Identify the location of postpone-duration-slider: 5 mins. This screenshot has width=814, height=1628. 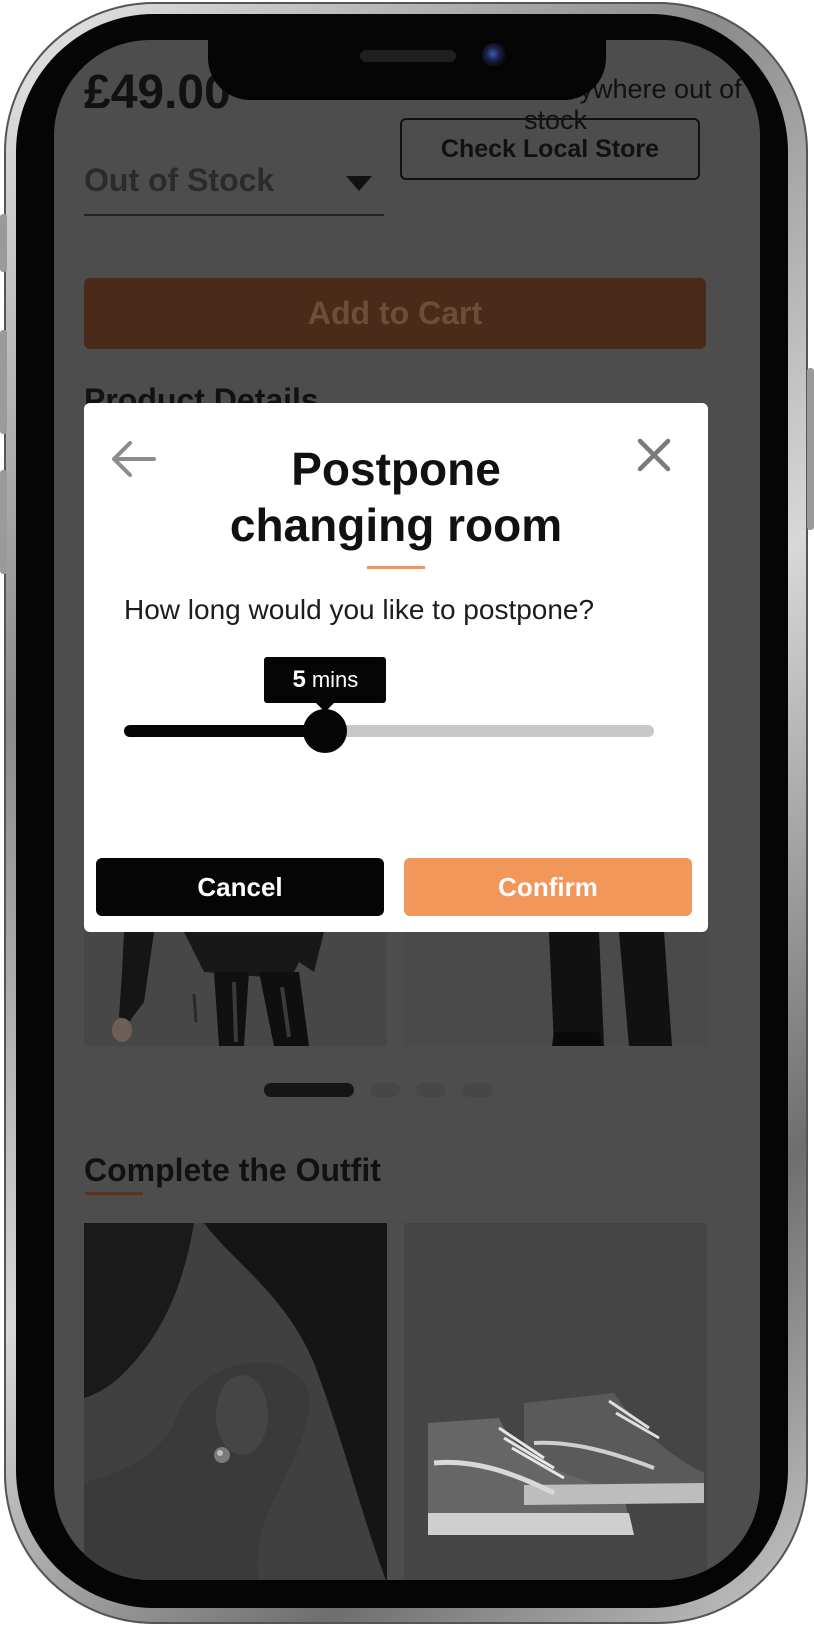
(389, 708).